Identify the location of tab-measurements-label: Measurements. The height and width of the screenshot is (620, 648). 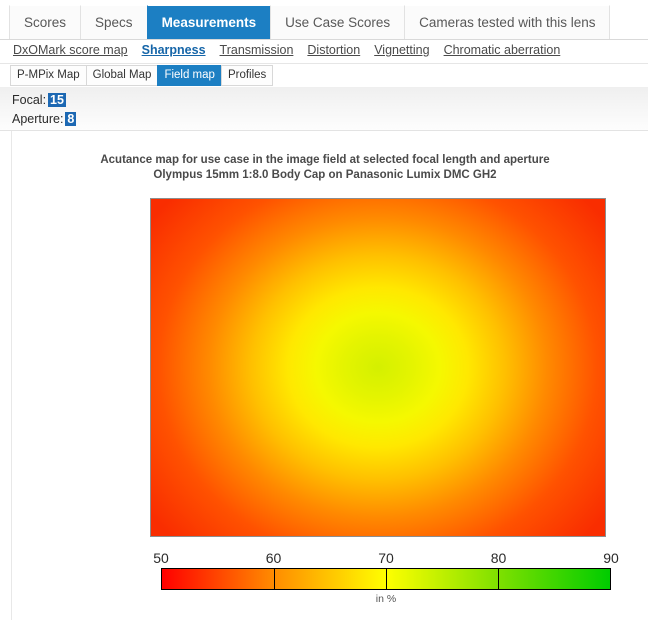
(209, 22).